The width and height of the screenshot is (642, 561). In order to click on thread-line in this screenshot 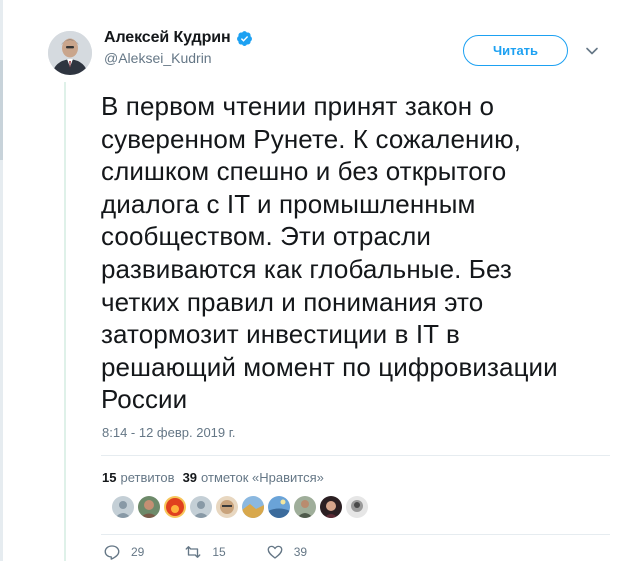, I will do `click(65, 321)`.